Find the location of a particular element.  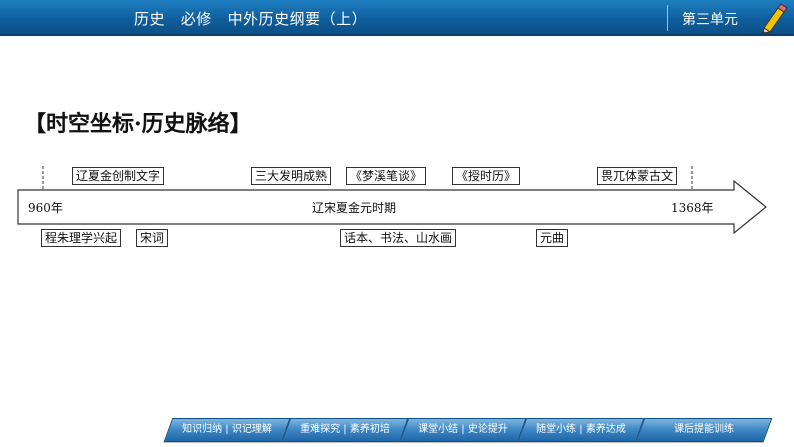

timeline-period: 辽宋夏金元时期 is located at coordinates (354, 208).